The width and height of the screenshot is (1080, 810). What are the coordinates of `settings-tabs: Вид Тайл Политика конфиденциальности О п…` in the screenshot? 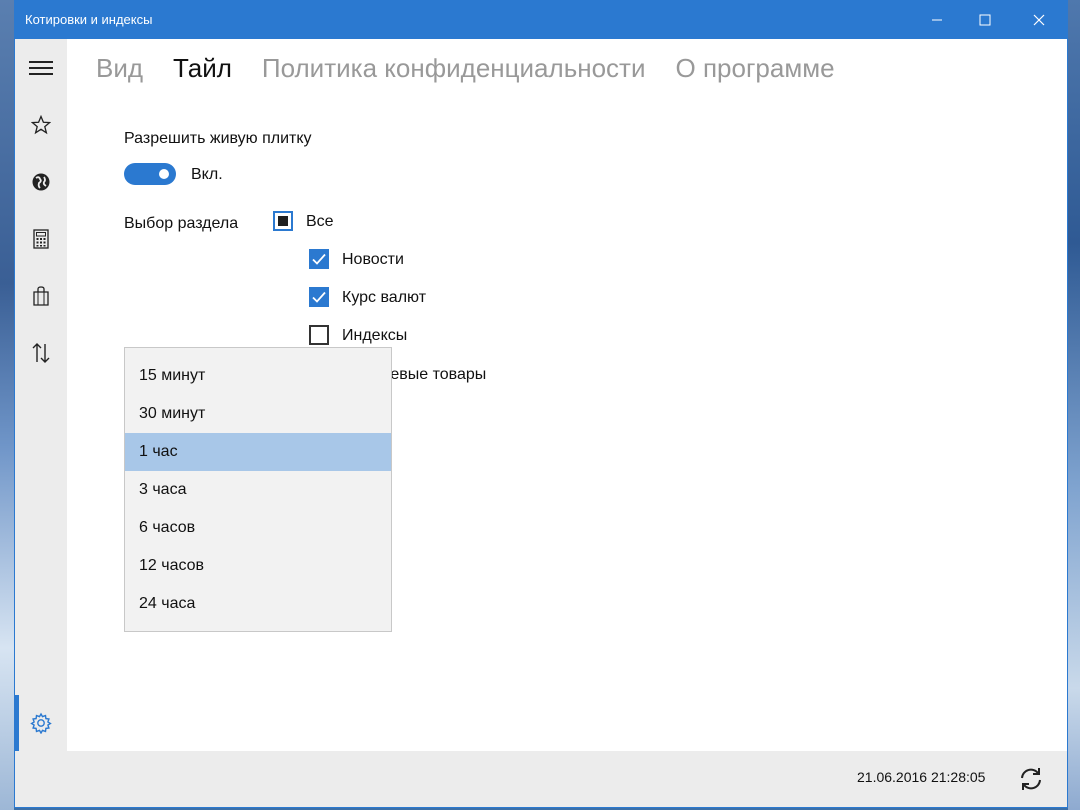 It's located at (465, 68).